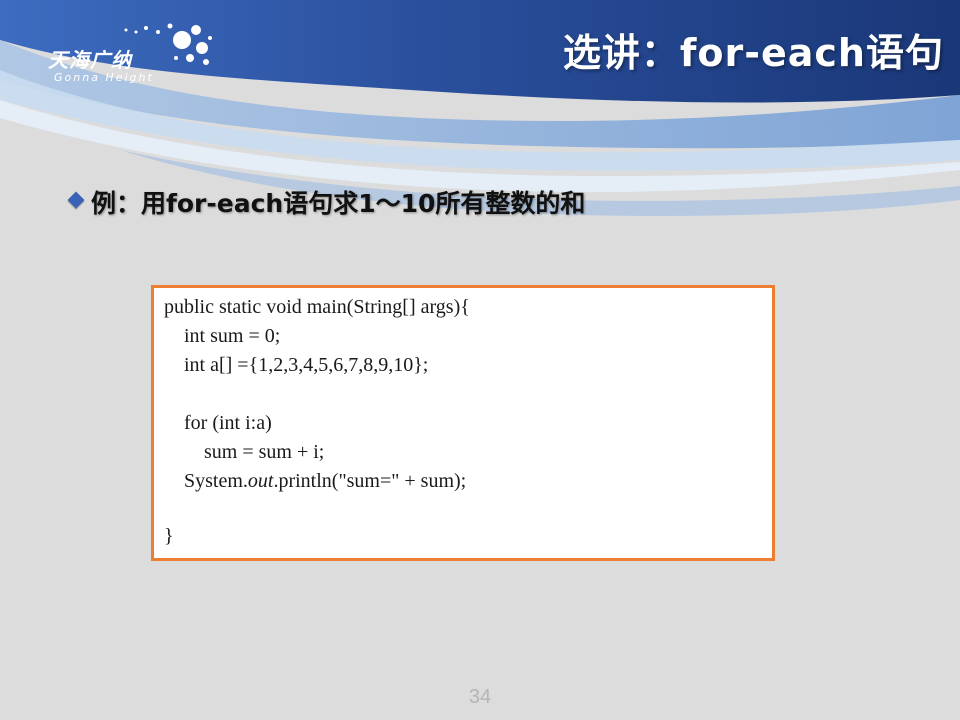  I want to click on bullet-text: 例：用for-each语句求1～10所有整数的和, so click(338, 203).